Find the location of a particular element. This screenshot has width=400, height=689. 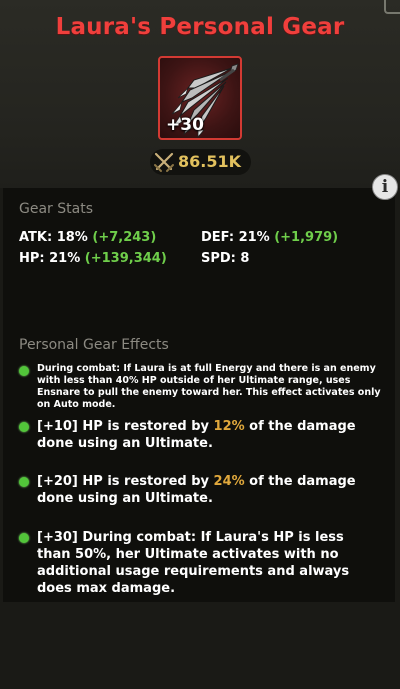

gear-item-slot: +30 is located at coordinates (200, 98).